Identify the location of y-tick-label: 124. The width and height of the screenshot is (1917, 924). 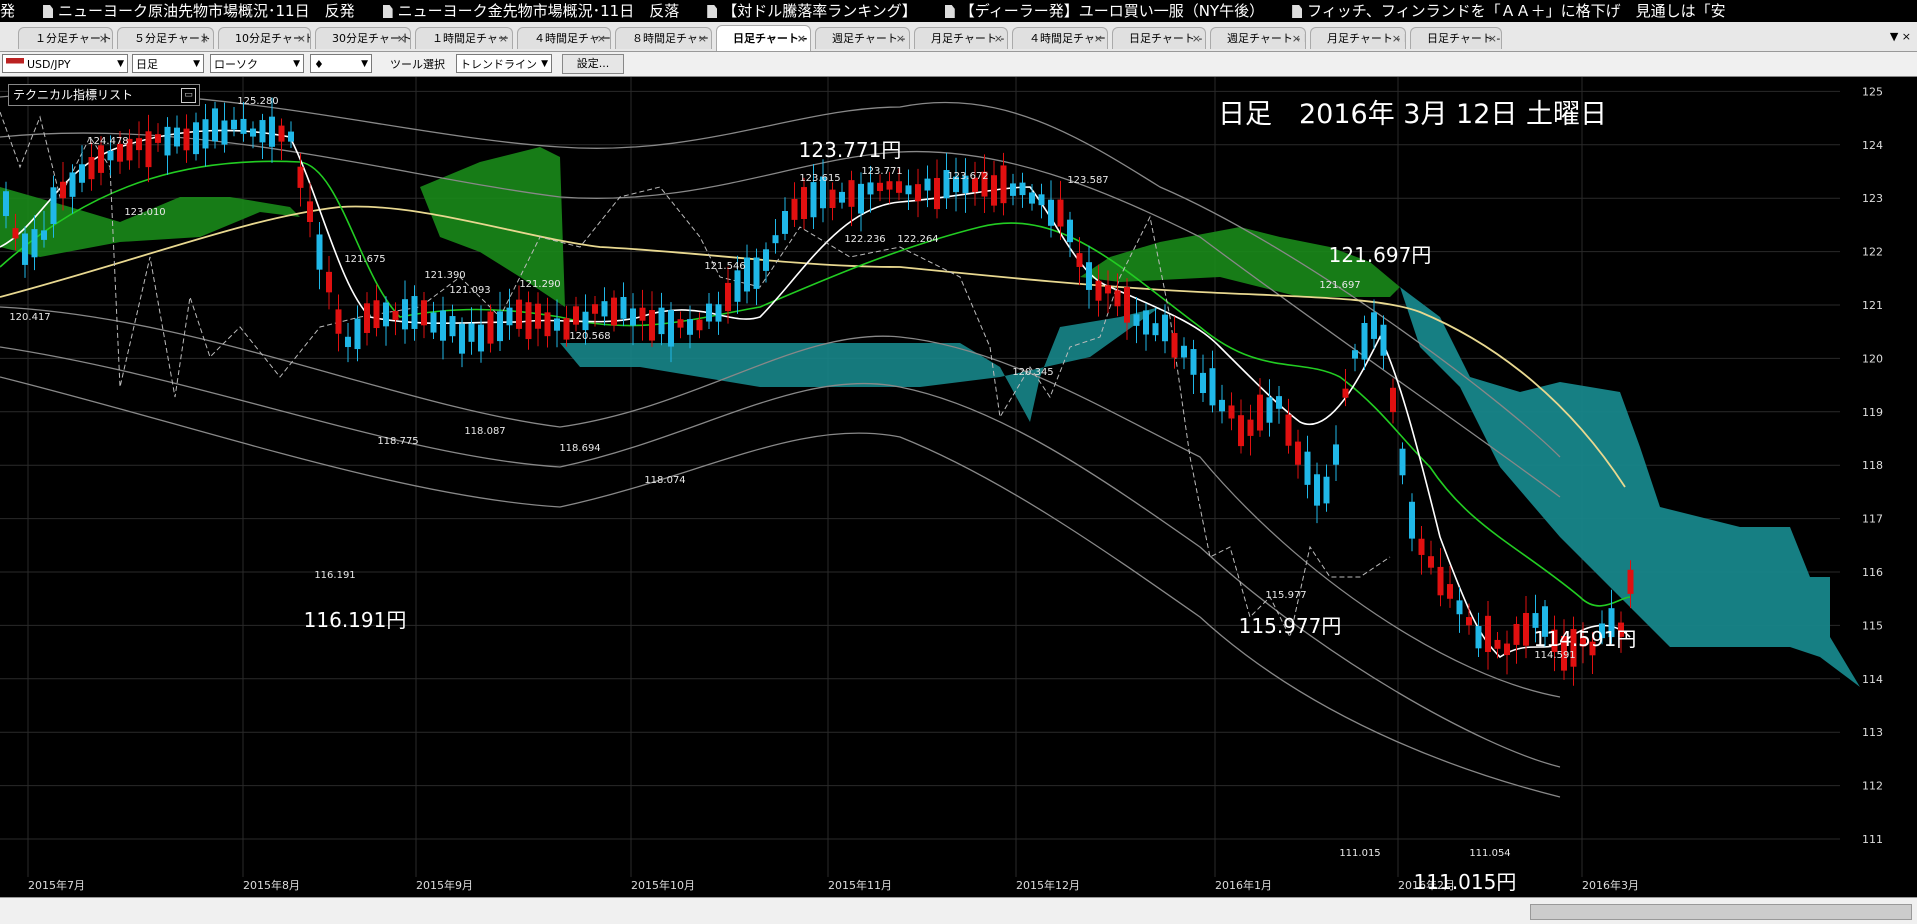
(1872, 145).